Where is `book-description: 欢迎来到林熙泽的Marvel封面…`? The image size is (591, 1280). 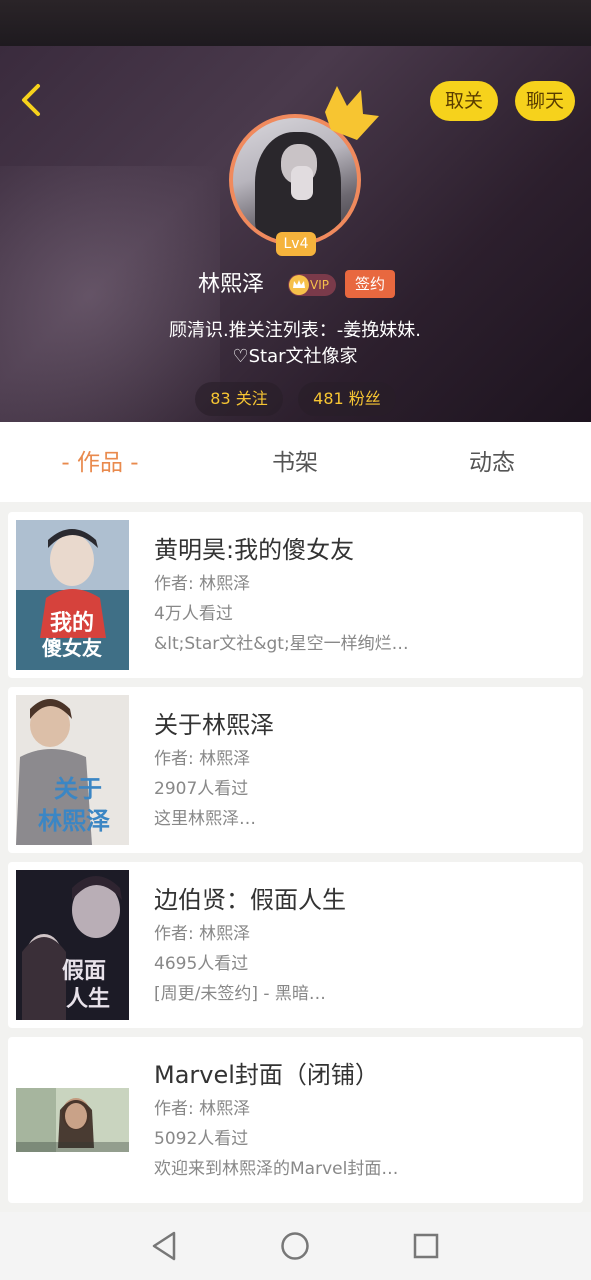 book-description: 欢迎来到林熙泽的Marvel封面… is located at coordinates (276, 1169).